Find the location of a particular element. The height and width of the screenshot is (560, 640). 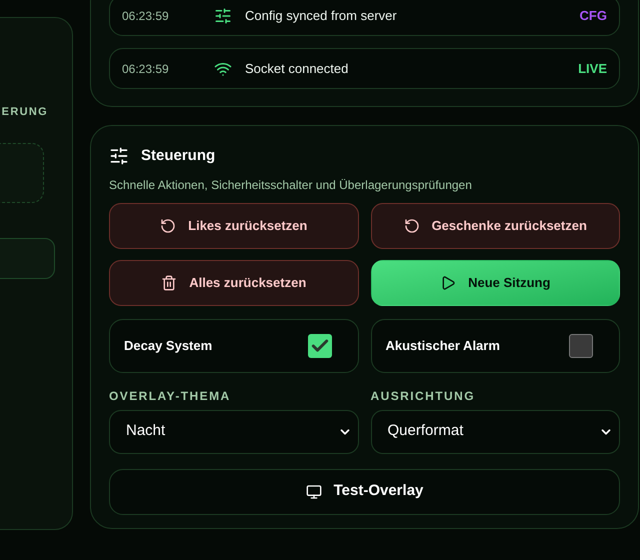

log-message: Socket connected is located at coordinates (297, 69).